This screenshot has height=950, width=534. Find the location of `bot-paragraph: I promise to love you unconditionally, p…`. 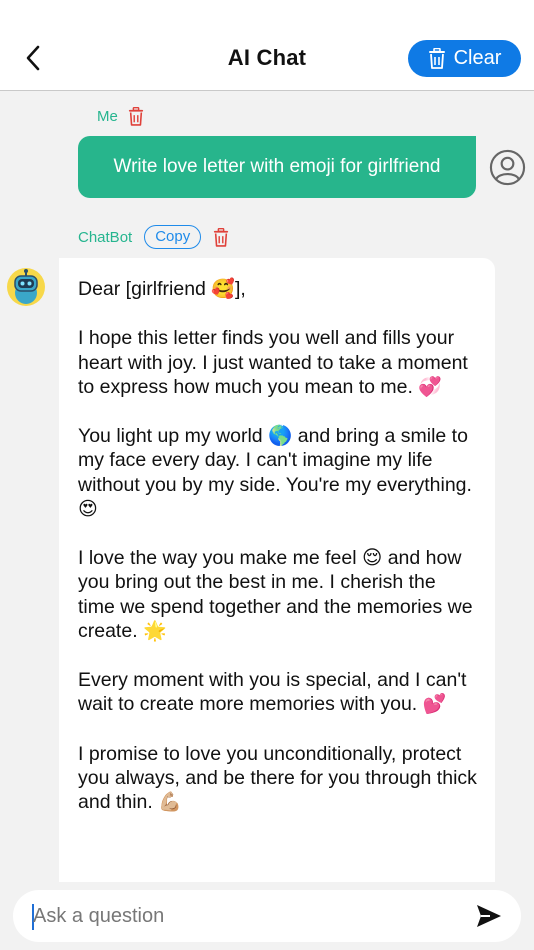

bot-paragraph: I promise to love you unconditionally, p… is located at coordinates (277, 778).